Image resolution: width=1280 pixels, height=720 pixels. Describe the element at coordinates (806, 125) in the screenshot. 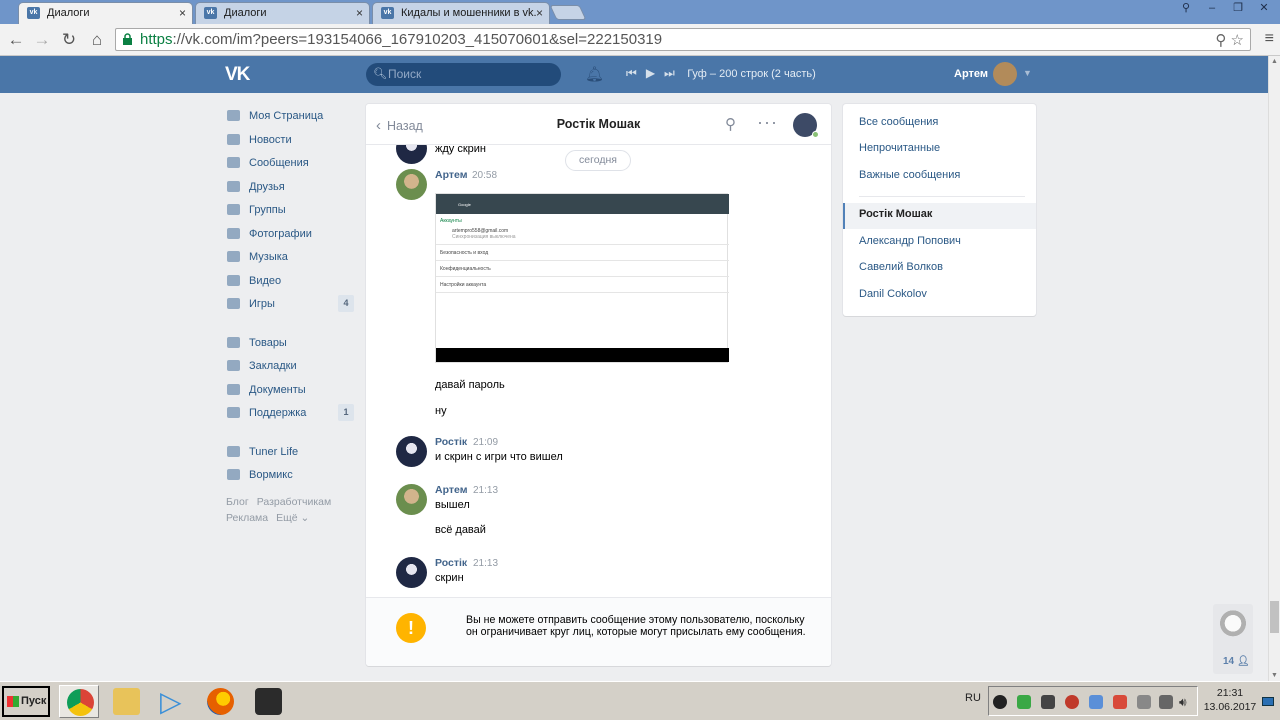

I see `chat-avatar` at that location.